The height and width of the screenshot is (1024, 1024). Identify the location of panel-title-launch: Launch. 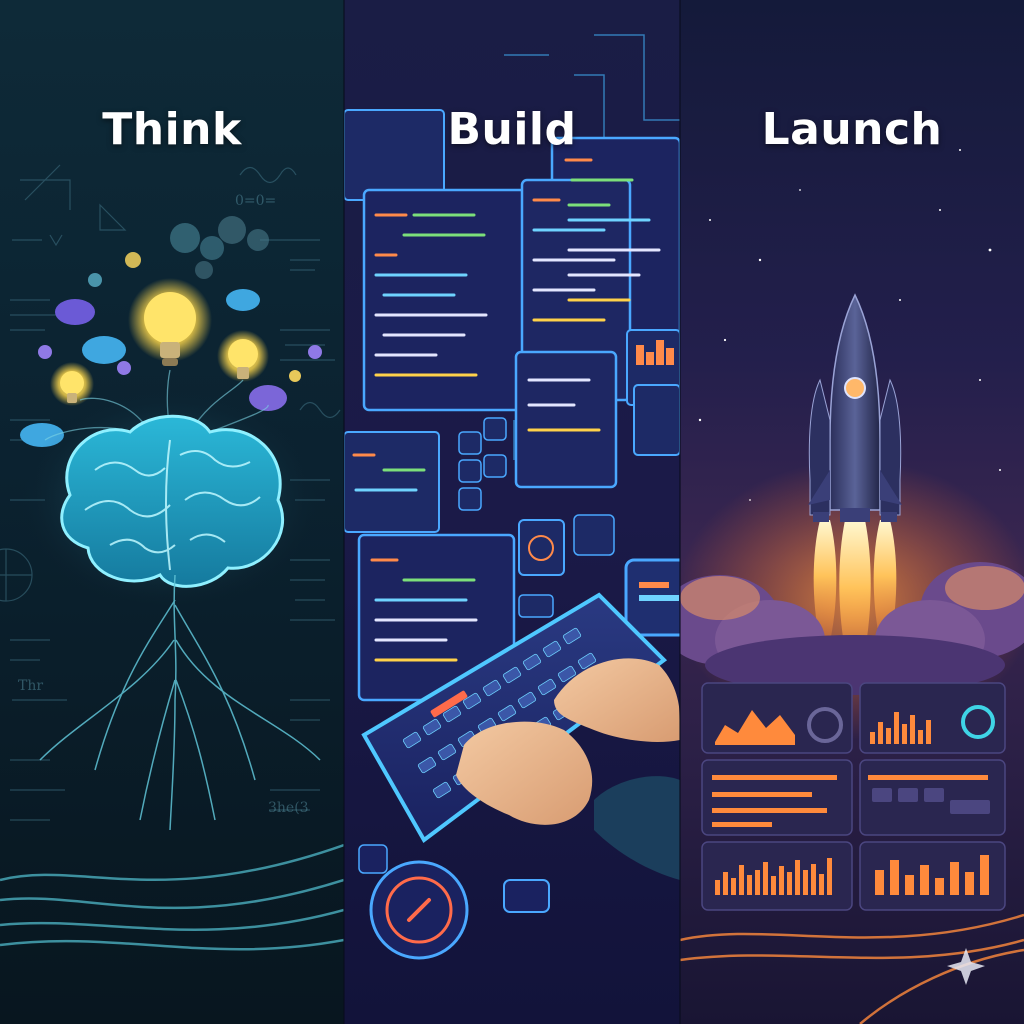
(852, 129).